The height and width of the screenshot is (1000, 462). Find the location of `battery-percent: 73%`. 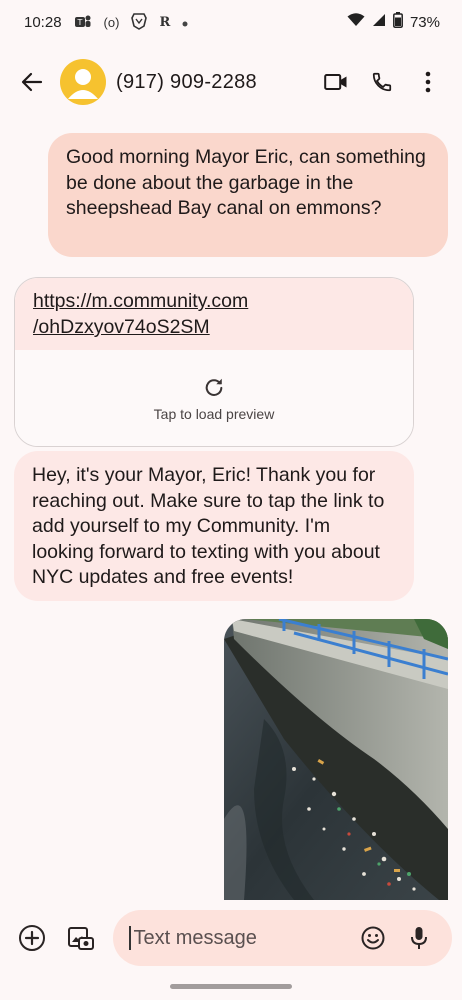

battery-percent: 73% is located at coordinates (424, 22).